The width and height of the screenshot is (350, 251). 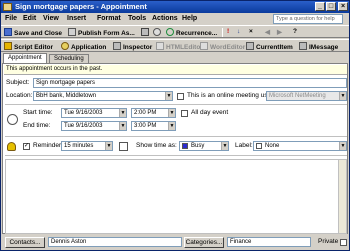 I want to click on application-label: Application, so click(x=89, y=47).